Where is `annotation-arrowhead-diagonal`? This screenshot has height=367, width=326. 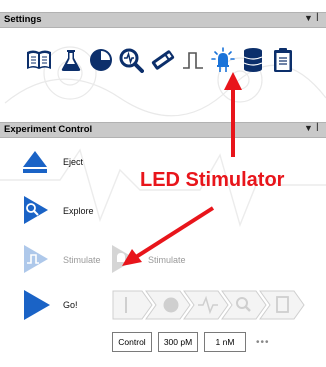
annotation-arrowhead-diagonal is located at coordinates (132, 257).